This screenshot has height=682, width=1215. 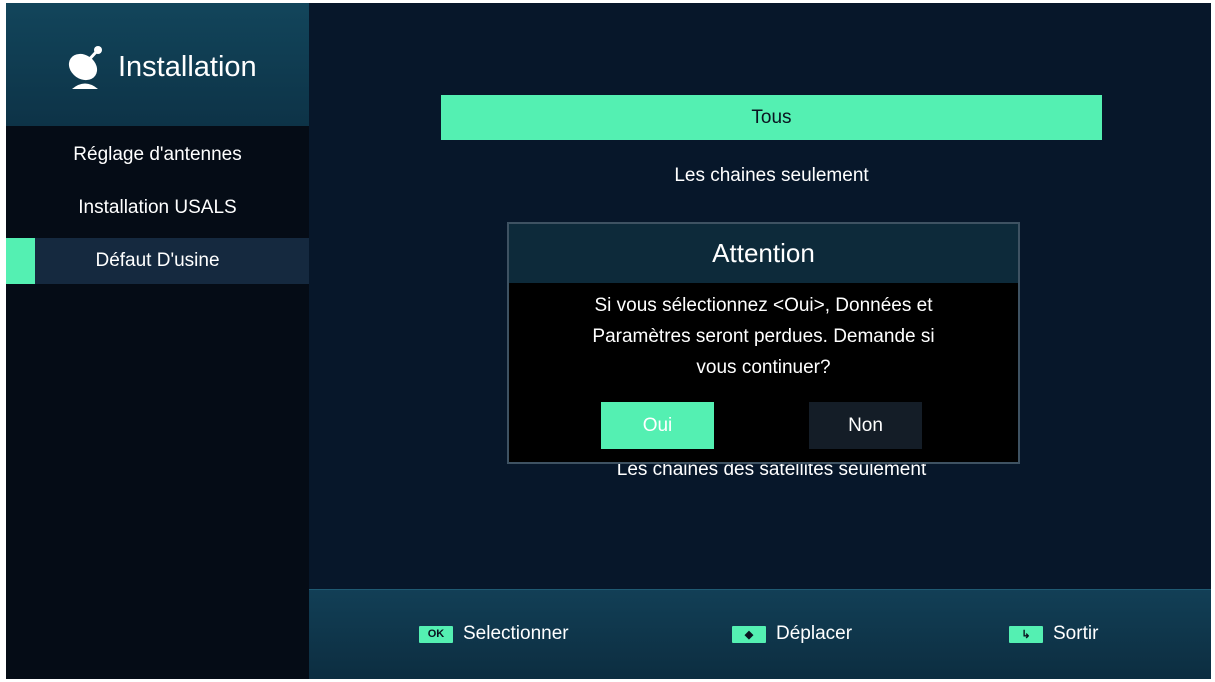 What do you see at coordinates (657, 425) in the screenshot?
I see `yes-button: Oui` at bounding box center [657, 425].